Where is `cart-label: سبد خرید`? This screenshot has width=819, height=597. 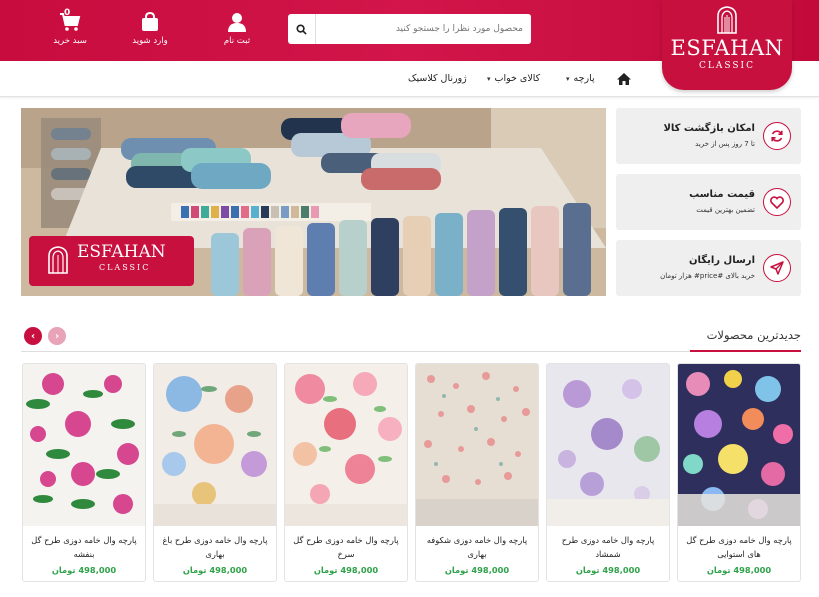 cart-label: سبد خرید is located at coordinates (70, 41).